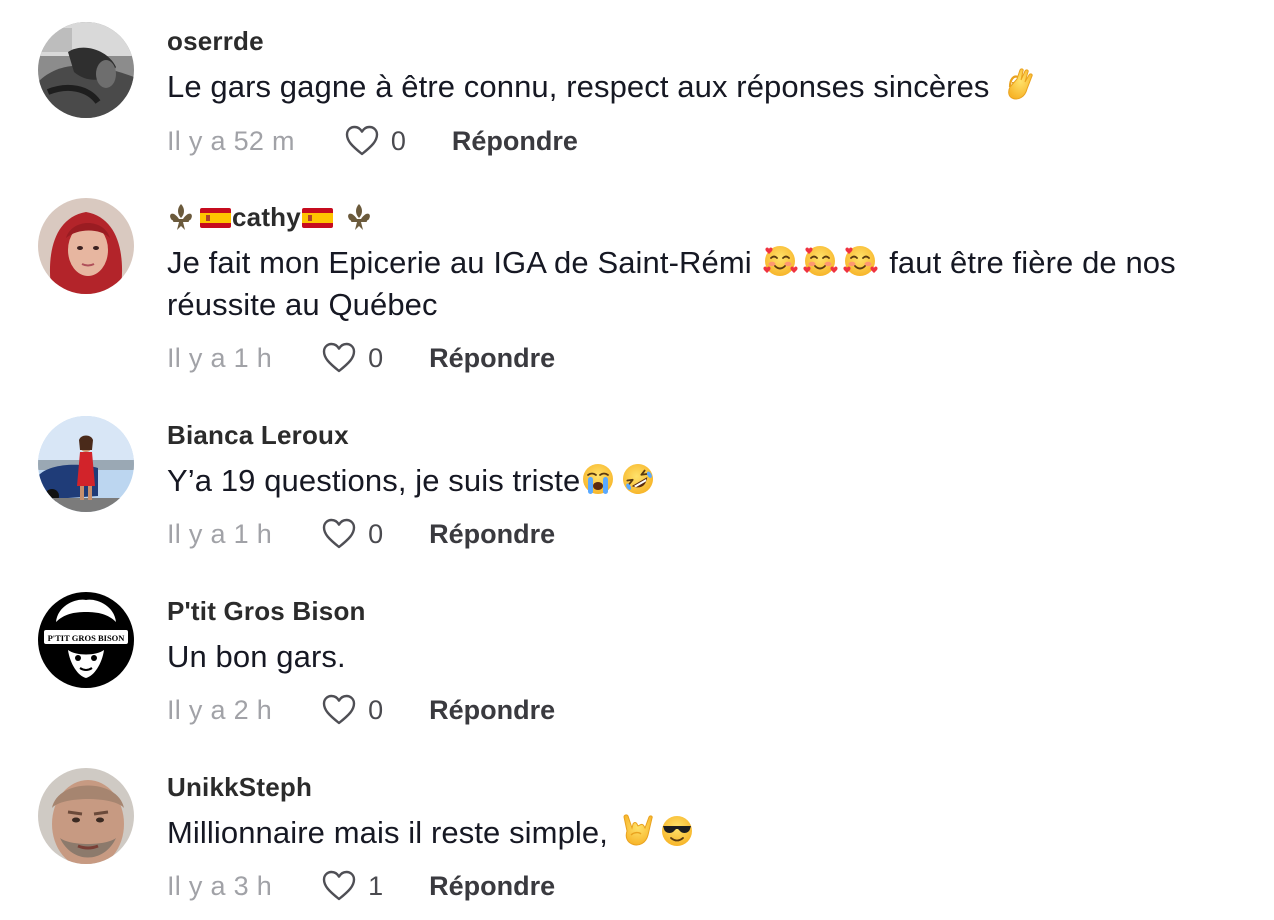 Image resolution: width=1274 pixels, height=920 pixels. Describe the element at coordinates (637, 831) in the screenshot. I see `love-you-gesture-emoji` at that location.